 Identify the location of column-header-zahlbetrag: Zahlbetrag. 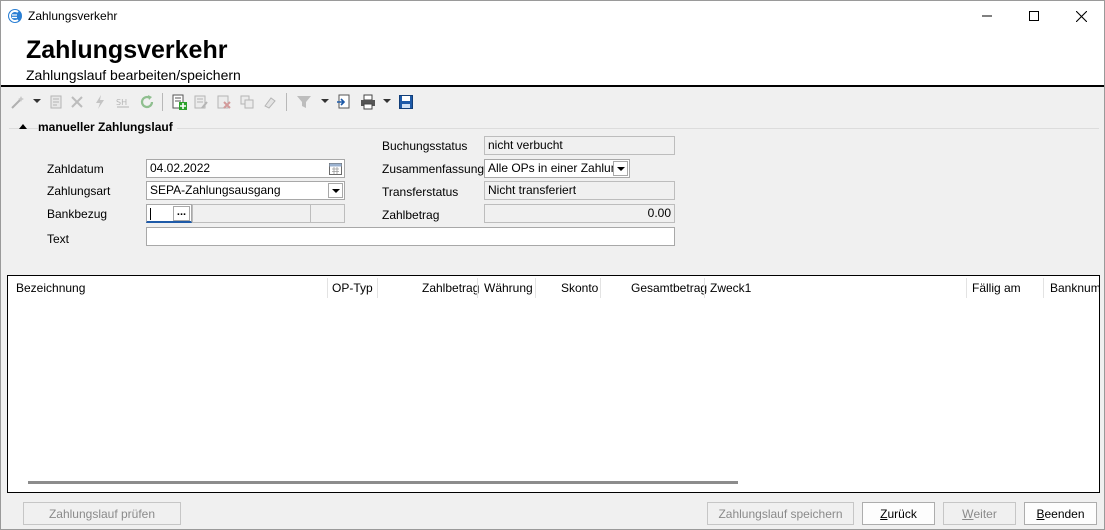
(450, 288).